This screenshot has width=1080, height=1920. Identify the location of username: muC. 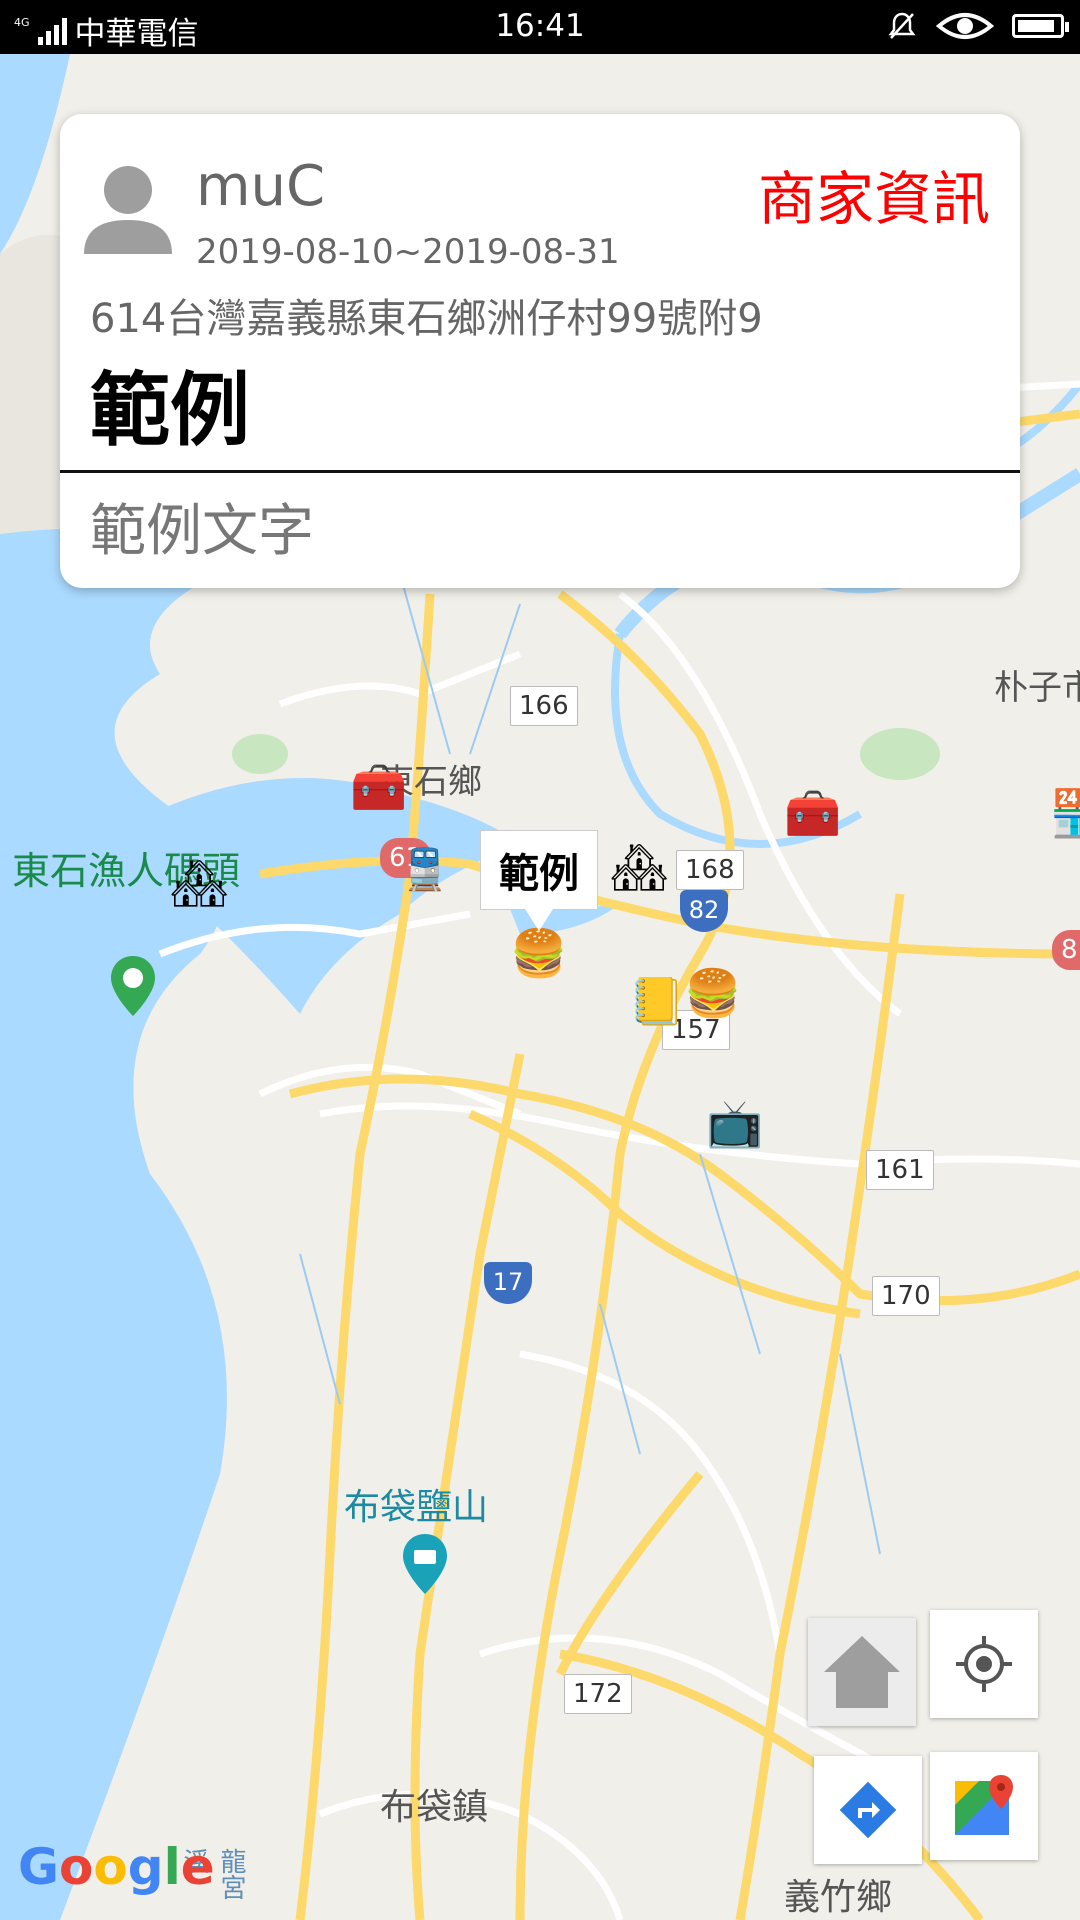
(261, 186).